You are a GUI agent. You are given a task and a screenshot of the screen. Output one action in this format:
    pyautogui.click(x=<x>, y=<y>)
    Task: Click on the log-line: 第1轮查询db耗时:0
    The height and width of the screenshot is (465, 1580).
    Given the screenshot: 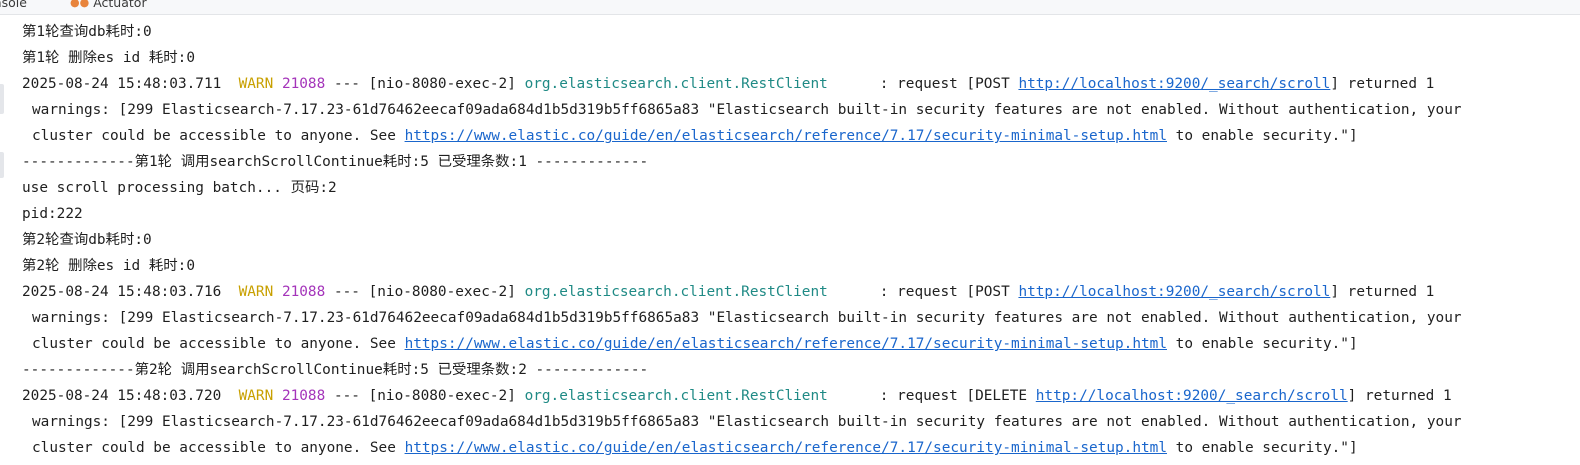 What is the action you would take?
    pyautogui.click(x=87, y=32)
    